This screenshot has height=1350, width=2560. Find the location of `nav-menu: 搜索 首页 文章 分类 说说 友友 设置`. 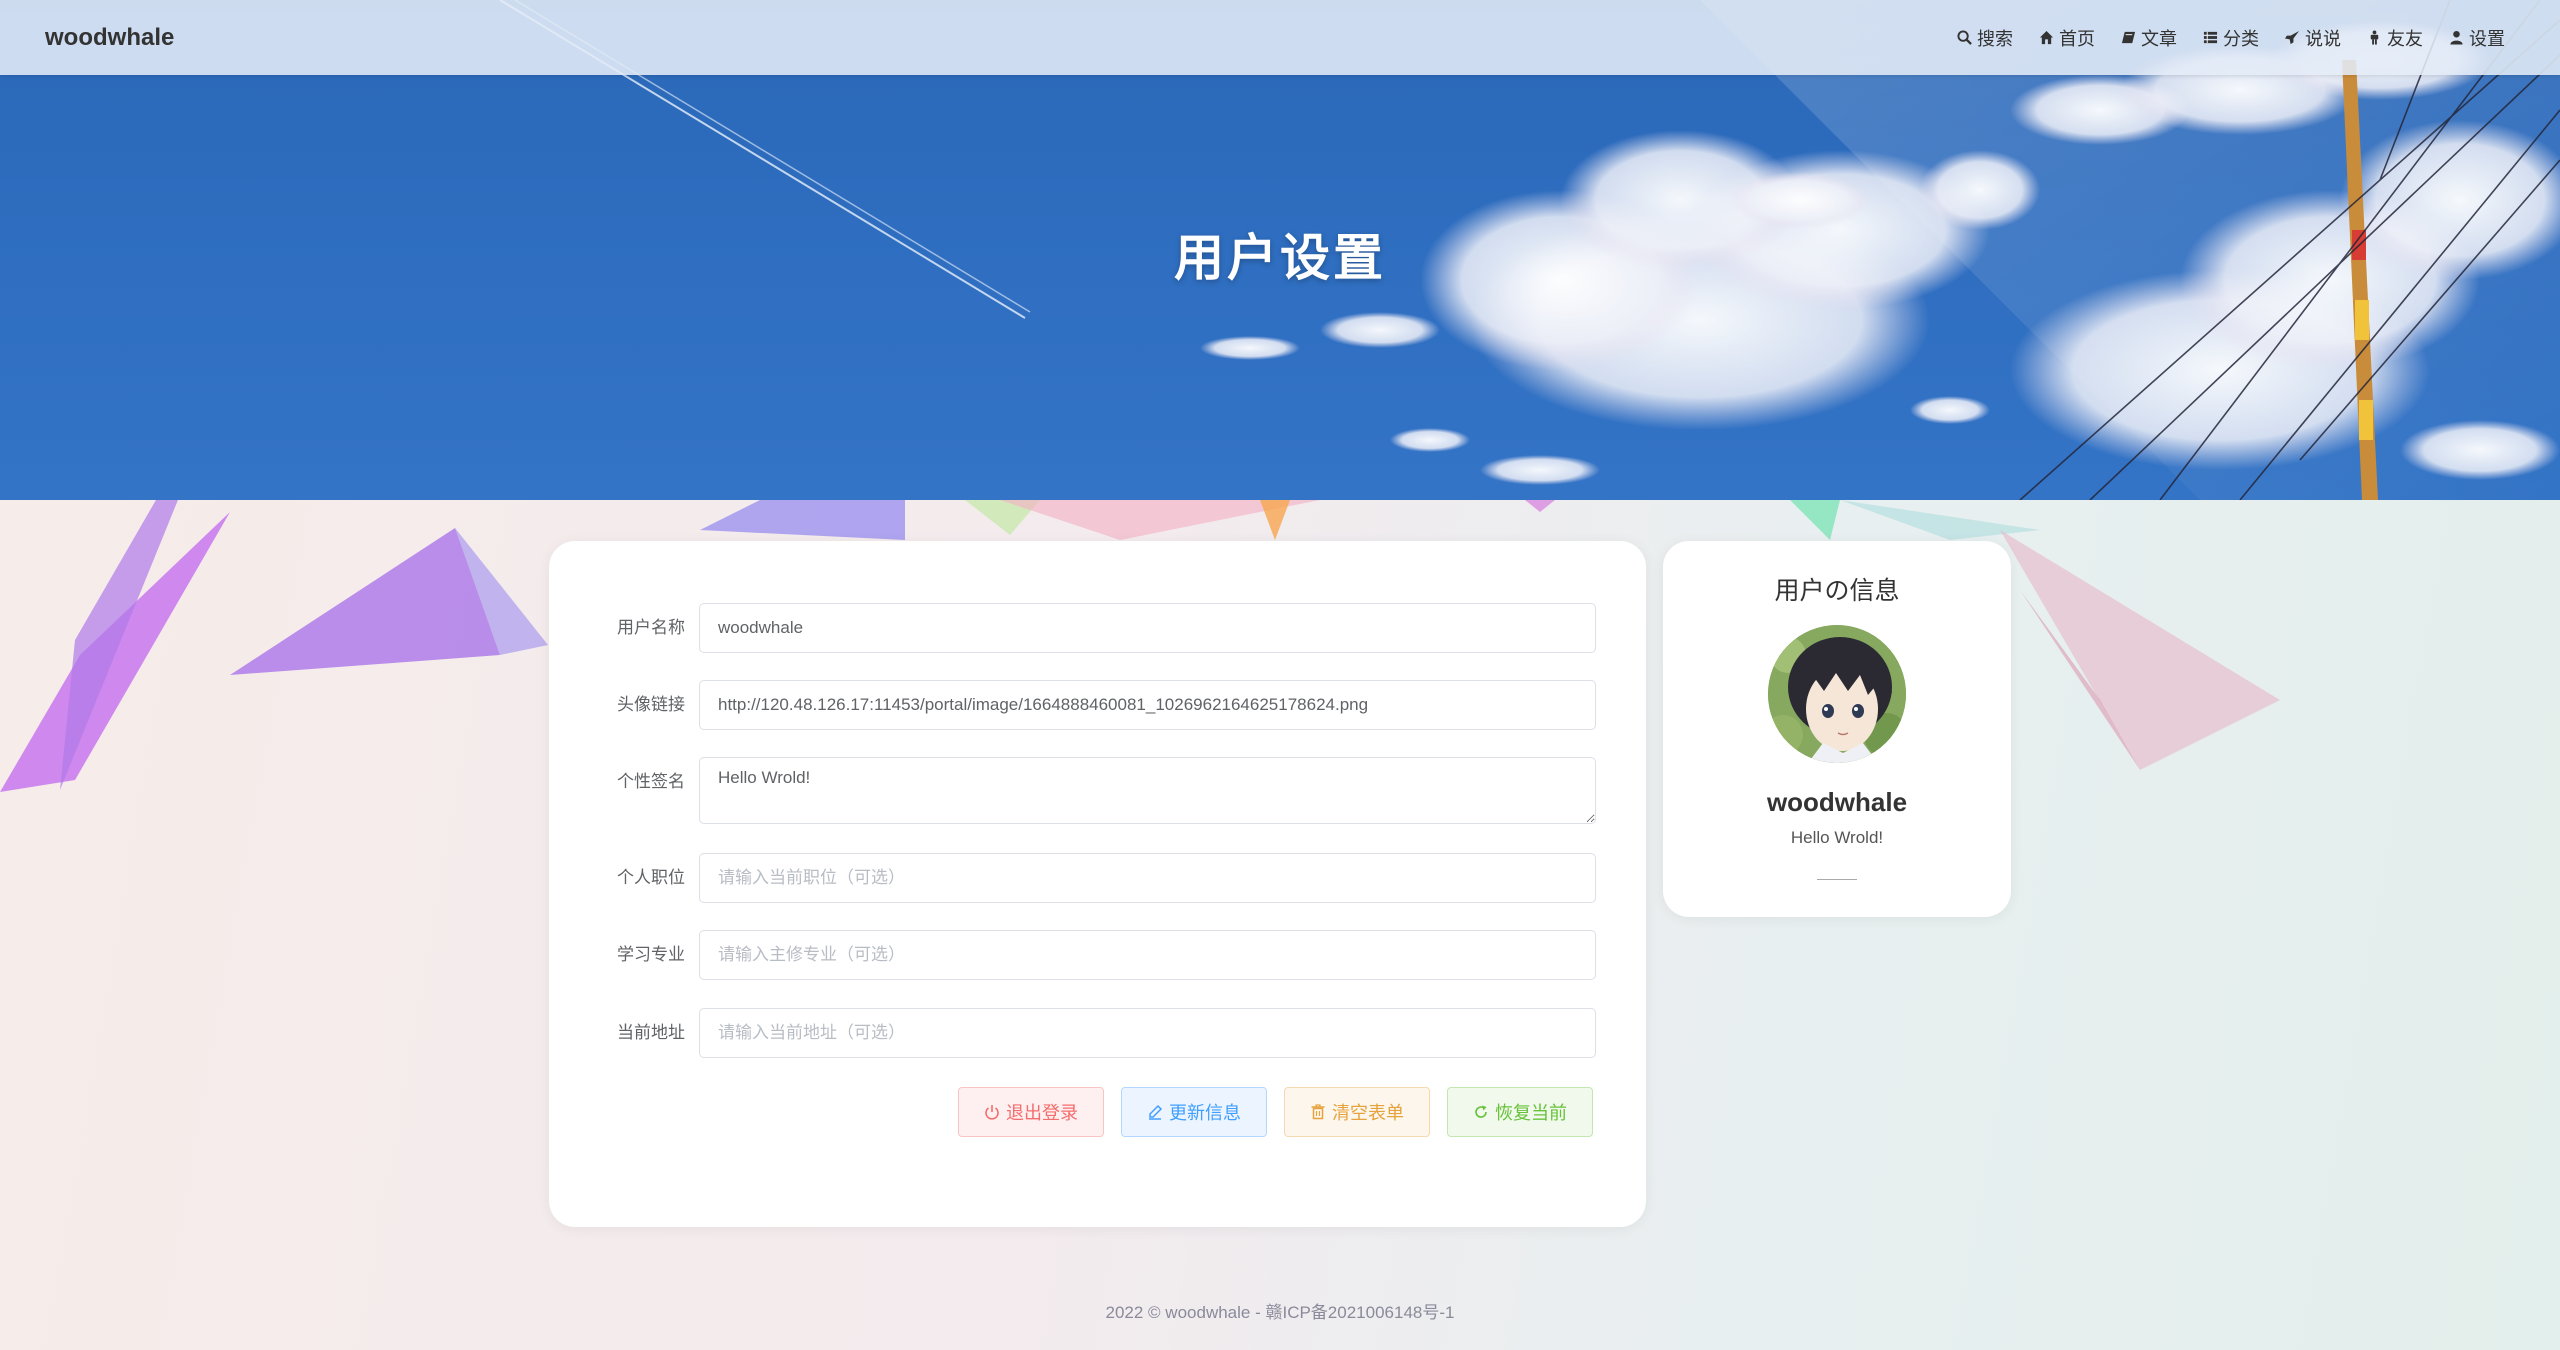

nav-menu: 搜索 首页 文章 分类 说说 友友 设置 is located at coordinates (2231, 37).